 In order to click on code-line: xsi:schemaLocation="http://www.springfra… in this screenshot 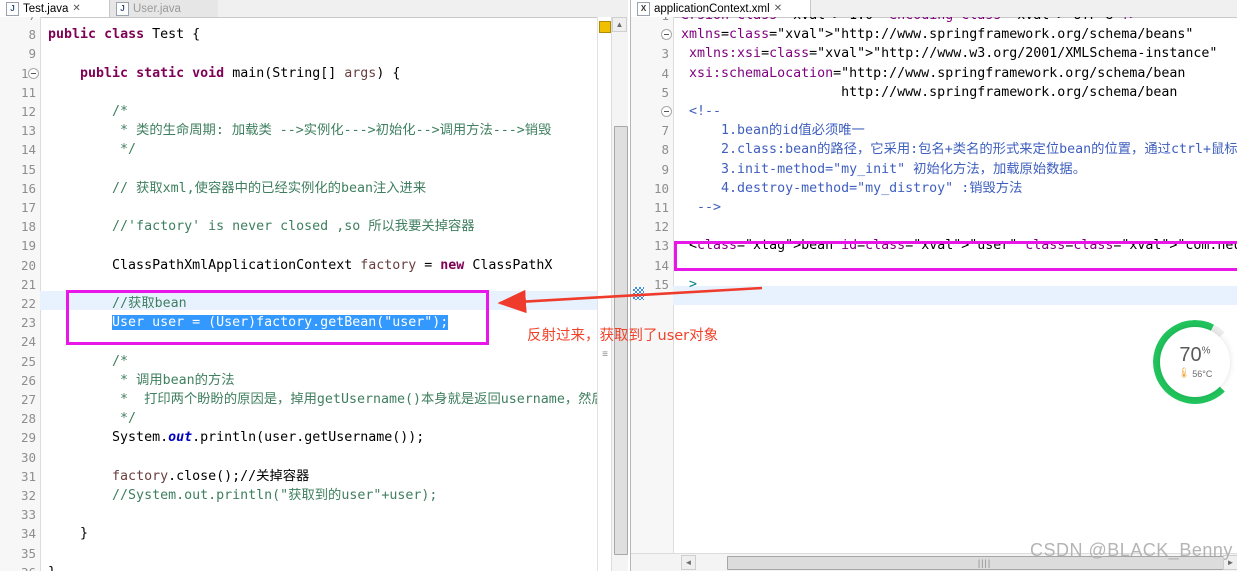, I will do `click(933, 73)`.